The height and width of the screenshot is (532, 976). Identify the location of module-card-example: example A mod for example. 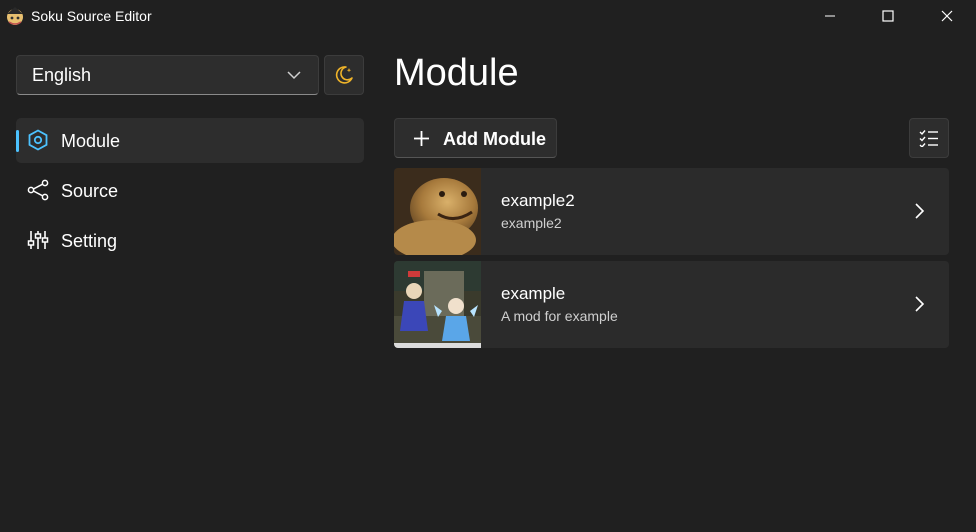
(671, 304).